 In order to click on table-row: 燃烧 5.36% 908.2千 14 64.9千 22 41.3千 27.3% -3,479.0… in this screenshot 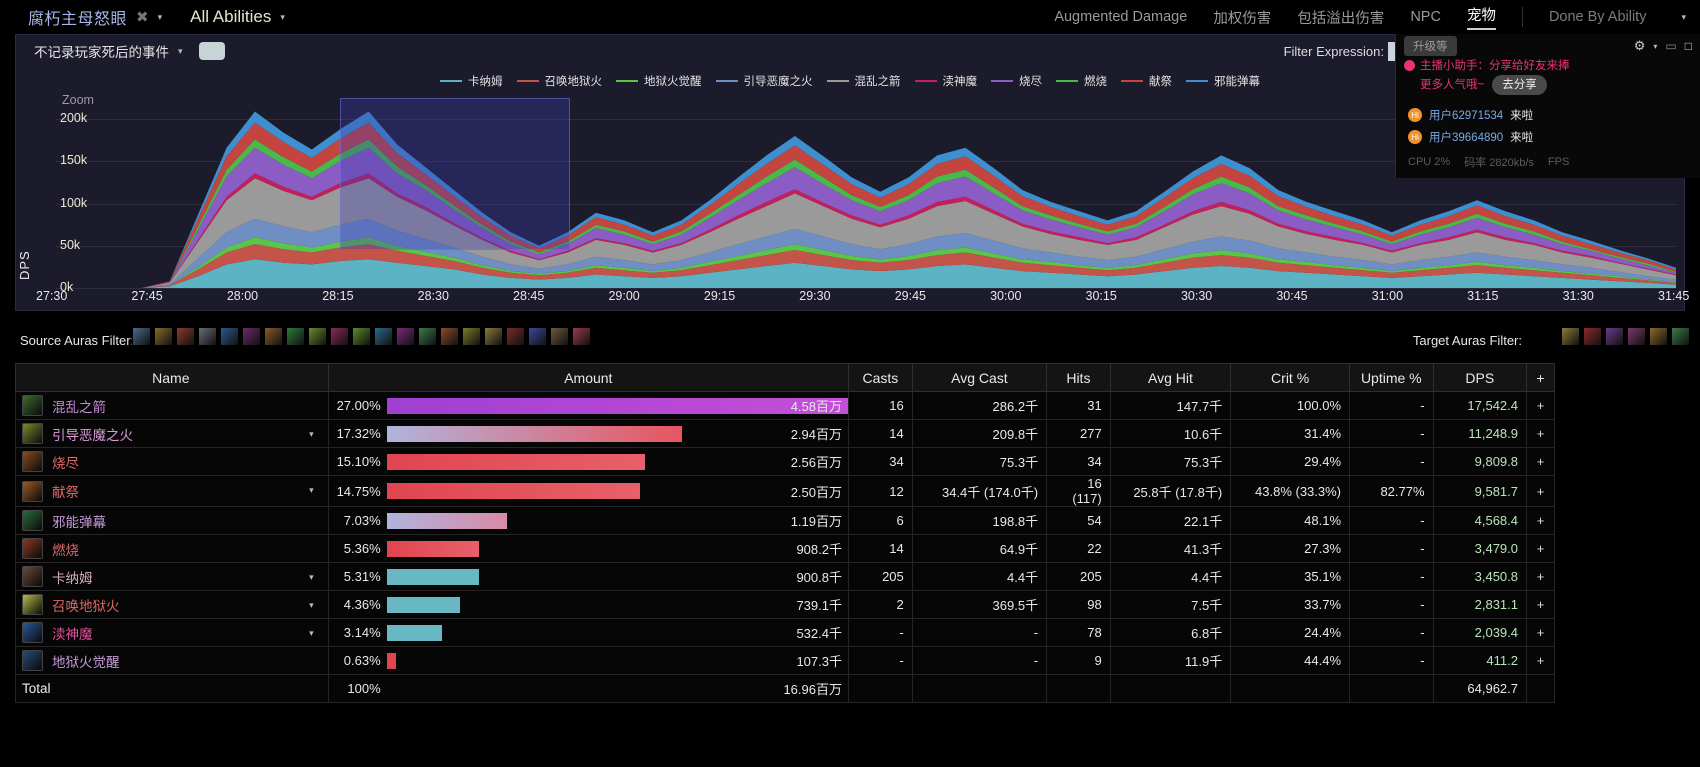, I will do `click(785, 548)`.